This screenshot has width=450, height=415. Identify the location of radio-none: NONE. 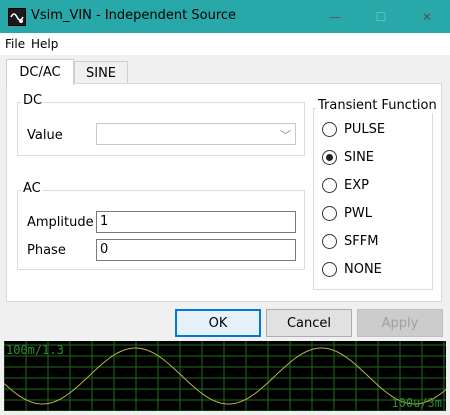
(352, 269).